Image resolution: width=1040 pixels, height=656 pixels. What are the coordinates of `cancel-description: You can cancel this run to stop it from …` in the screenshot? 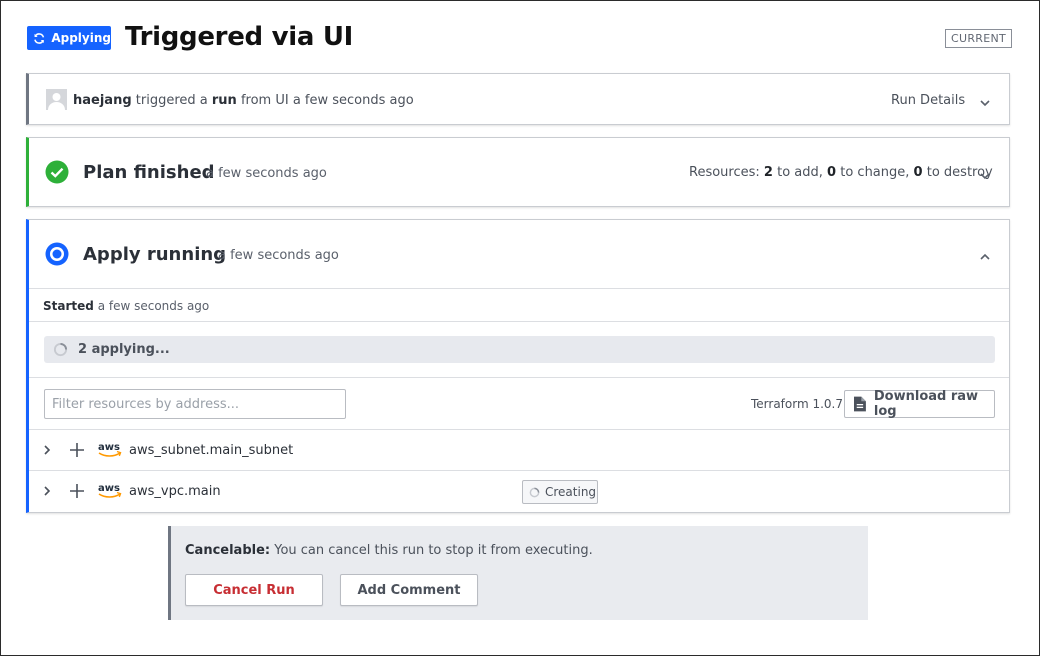 It's located at (433, 550).